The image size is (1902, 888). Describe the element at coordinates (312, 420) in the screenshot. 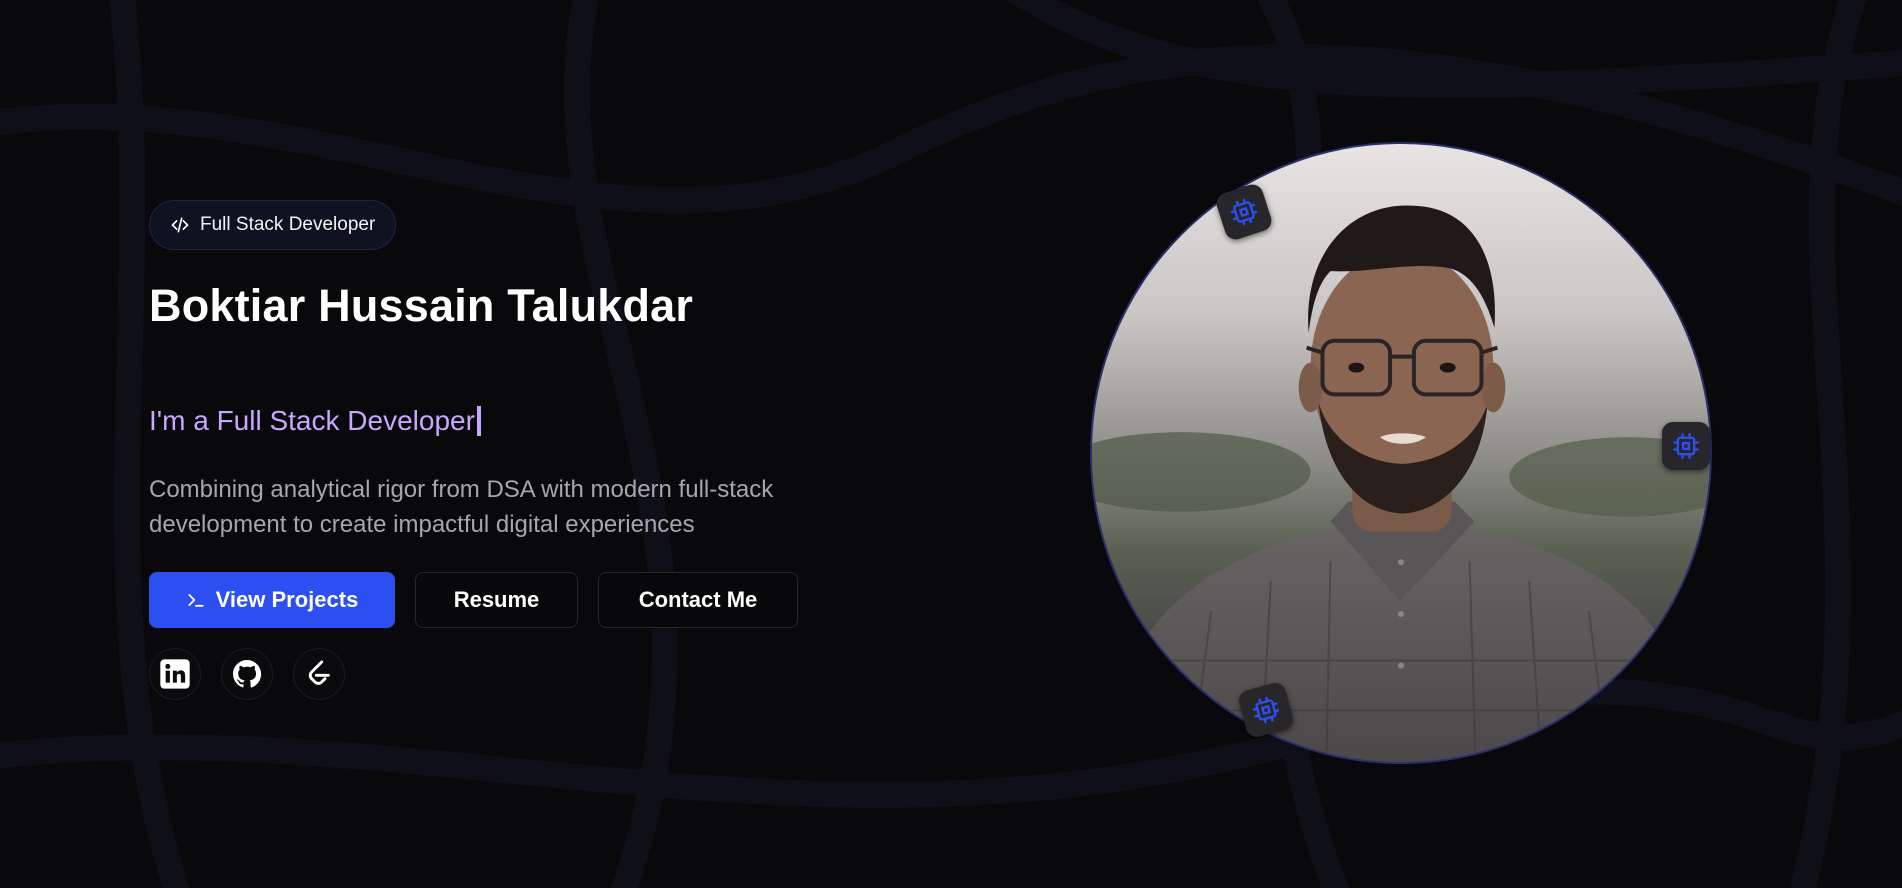

I see `typed-tagline-text: I'm a Full Stack Developer` at that location.